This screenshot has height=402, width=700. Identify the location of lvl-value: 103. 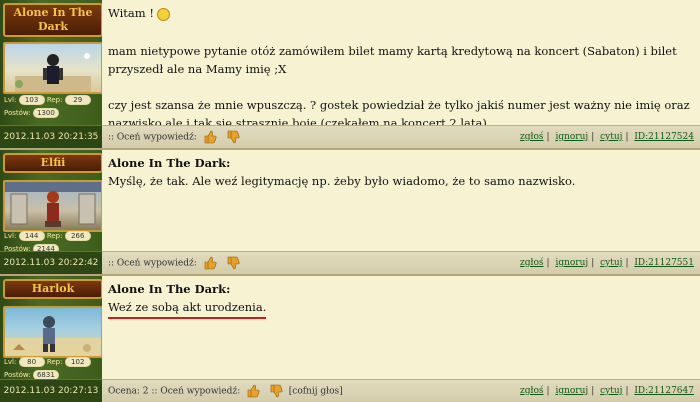
(31, 100).